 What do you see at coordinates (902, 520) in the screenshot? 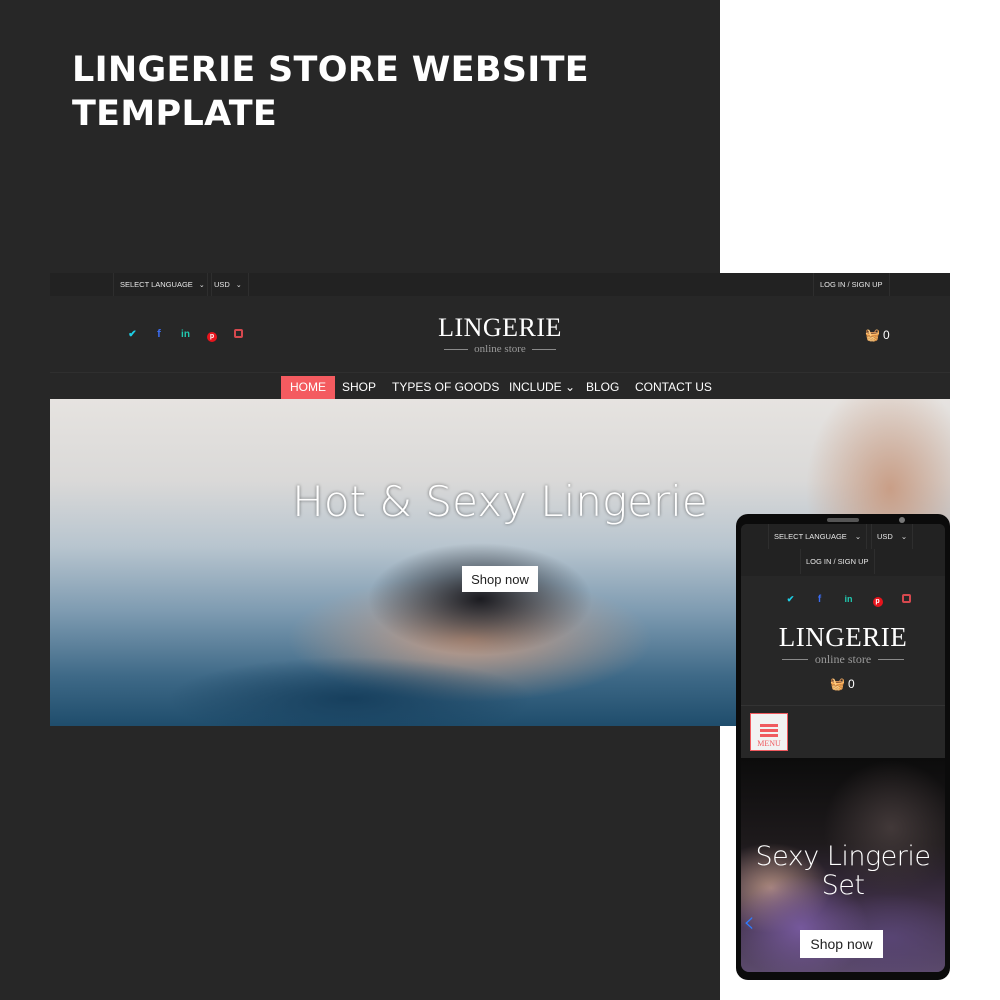
I see `phone-camera` at bounding box center [902, 520].